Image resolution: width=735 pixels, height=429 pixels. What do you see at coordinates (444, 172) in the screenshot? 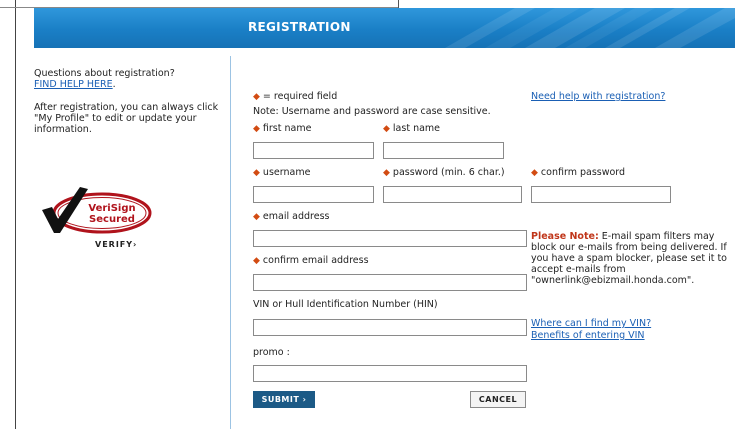
I see `password-label: ◆ password (min. 6 char.)` at bounding box center [444, 172].